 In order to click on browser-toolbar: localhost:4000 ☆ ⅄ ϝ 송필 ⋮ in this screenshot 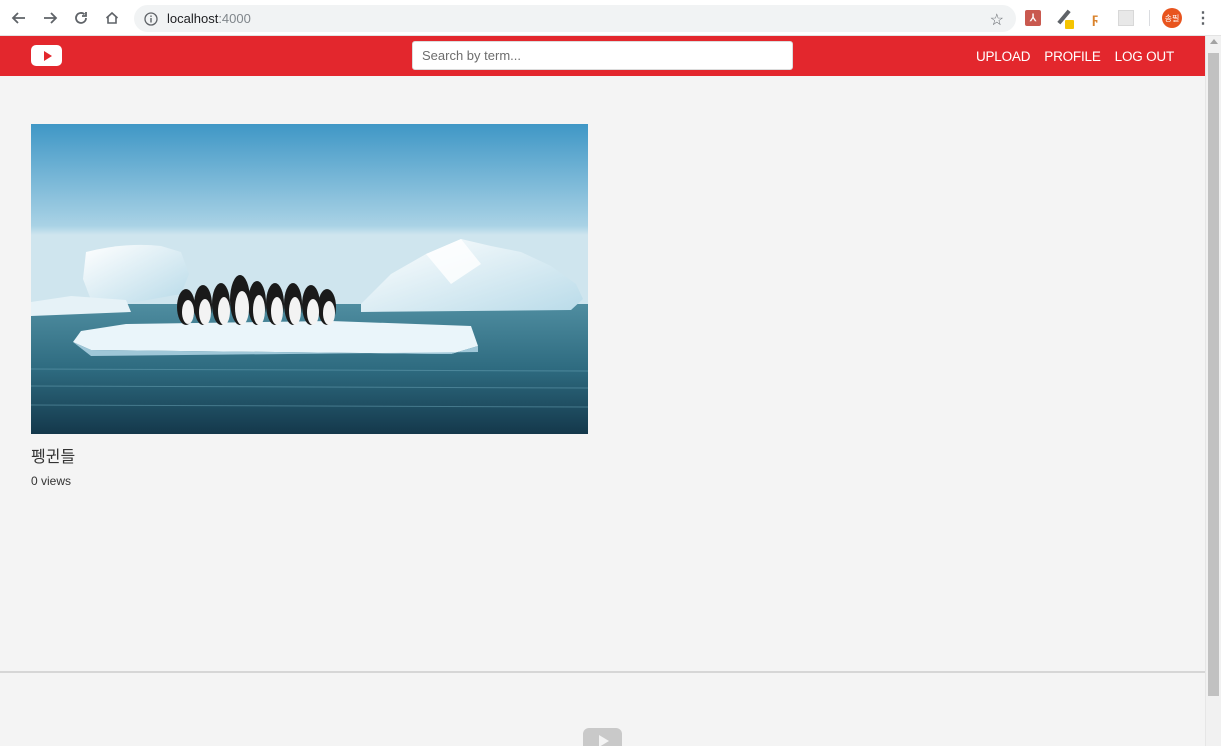, I will do `click(610, 18)`.